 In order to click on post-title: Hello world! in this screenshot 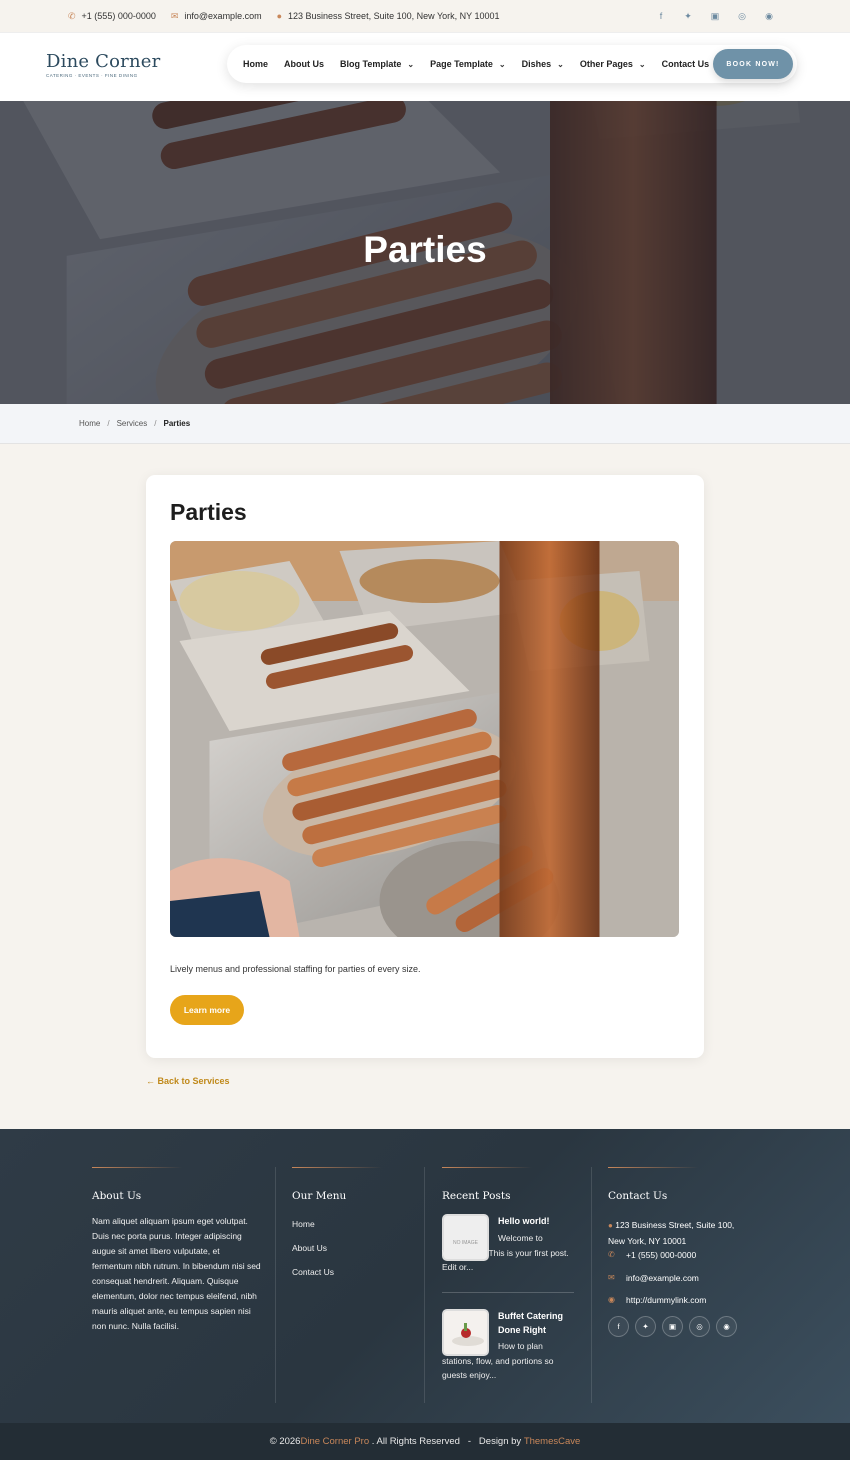, I will do `click(538, 1221)`.